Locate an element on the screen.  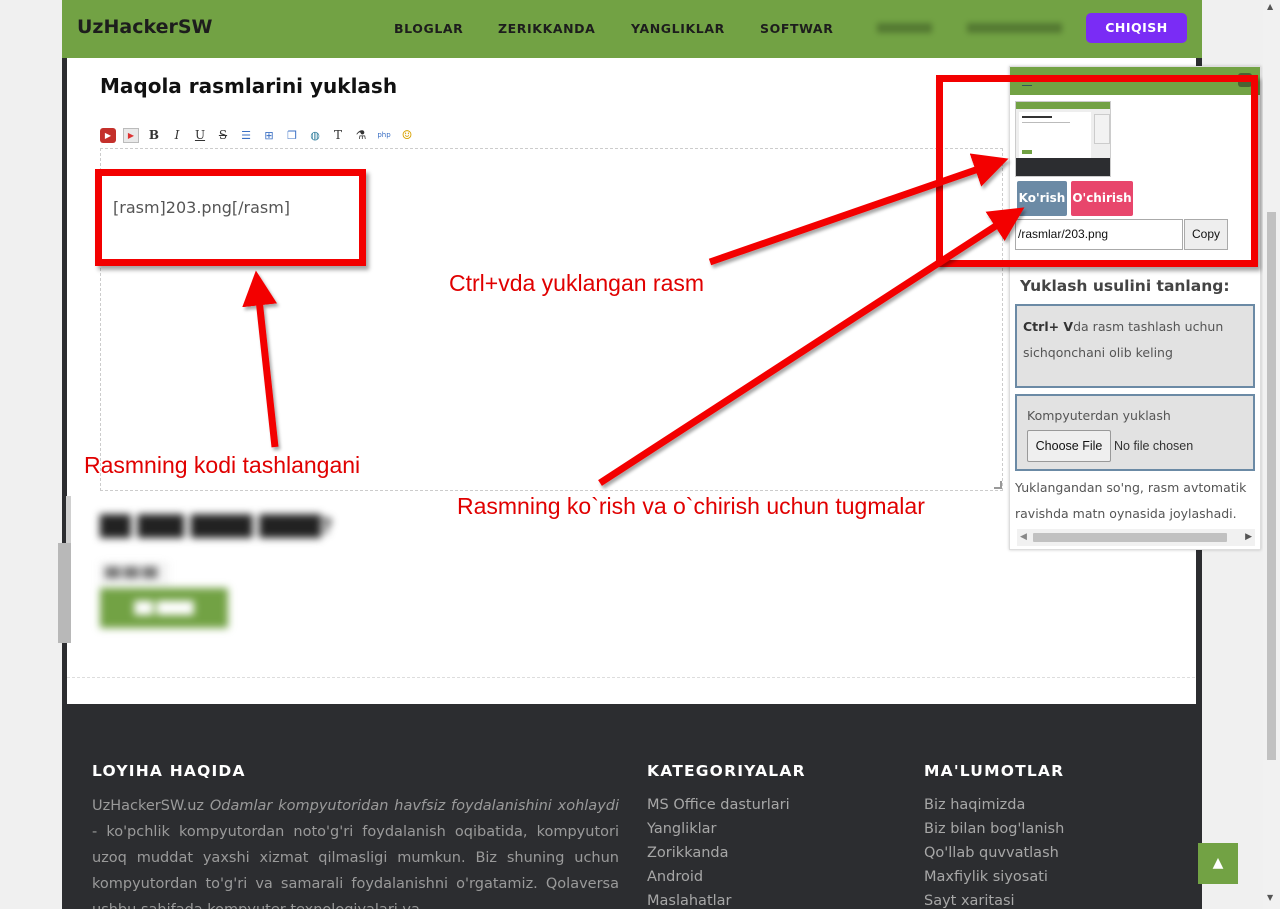
footer-info-link: Biz haqimizda is located at coordinates (994, 805).